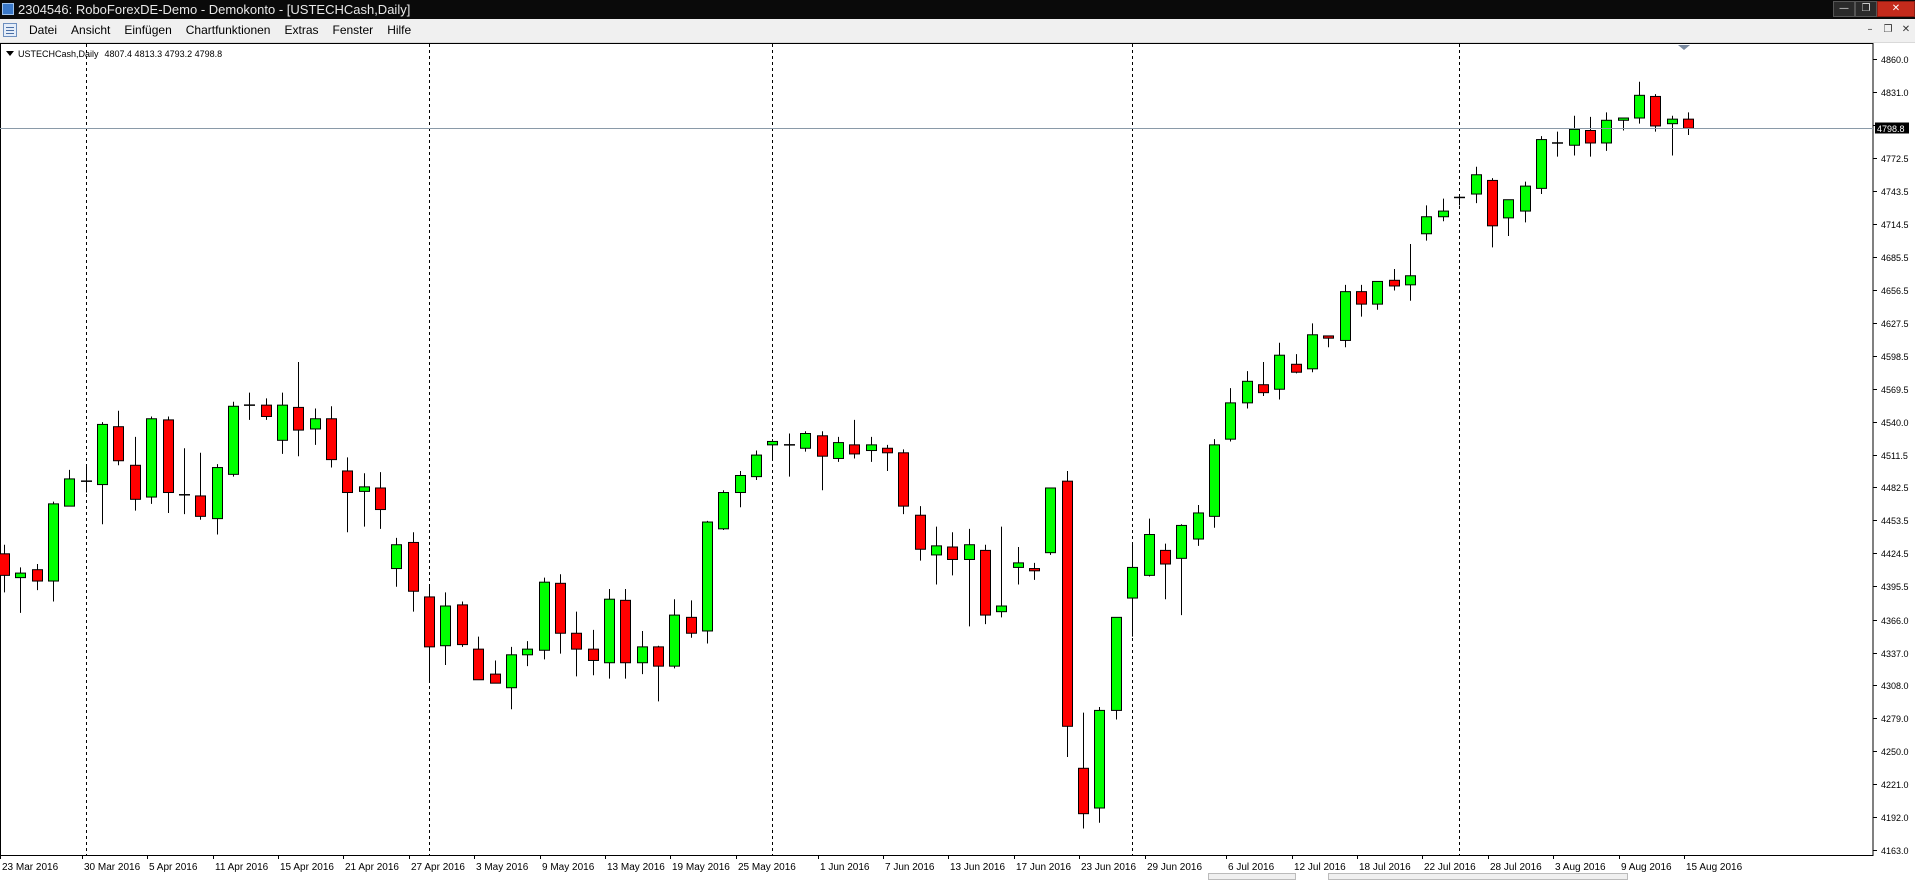  What do you see at coordinates (1714, 867) in the screenshot?
I see `x-tick-label-25: 15 Aug 2016` at bounding box center [1714, 867].